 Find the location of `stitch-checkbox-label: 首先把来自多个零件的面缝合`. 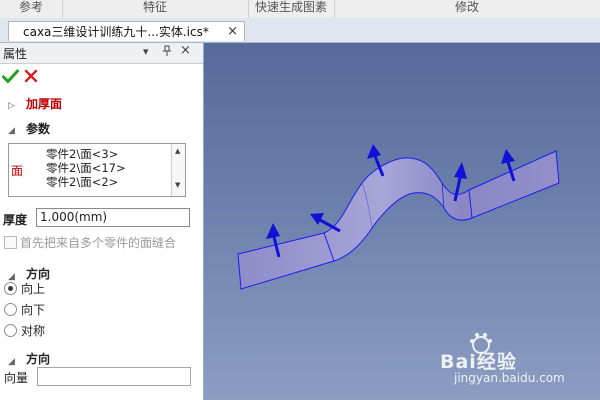

stitch-checkbox-label: 首先把来自多个零件的面缝合 is located at coordinates (98, 243).